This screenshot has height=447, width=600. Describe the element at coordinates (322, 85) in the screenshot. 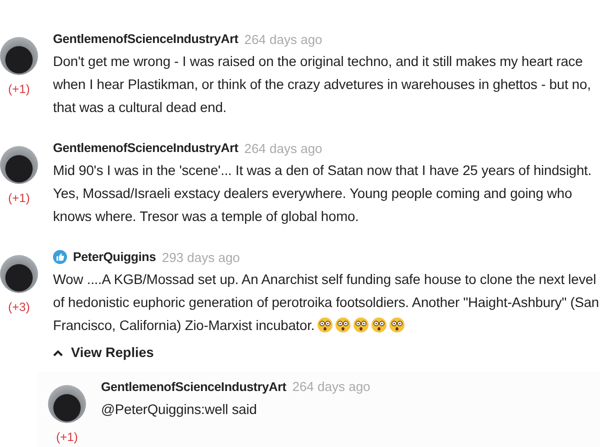

I see `comment-text: Don't get me wrong - I was raised on the original techno, and it still makes my heart race when I hear Plastikman, or think of the crazy advetures in warehouses in ghettos - but no, that was a cultural dead end.` at that location.